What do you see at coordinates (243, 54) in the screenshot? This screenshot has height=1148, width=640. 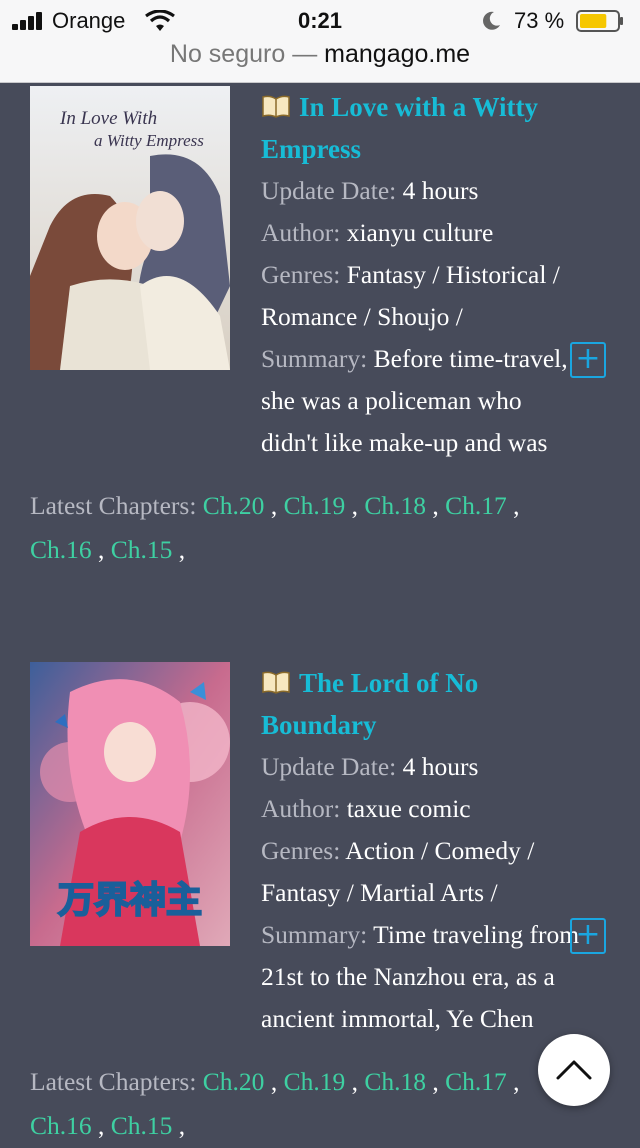 I see `security-label: No seguro —` at bounding box center [243, 54].